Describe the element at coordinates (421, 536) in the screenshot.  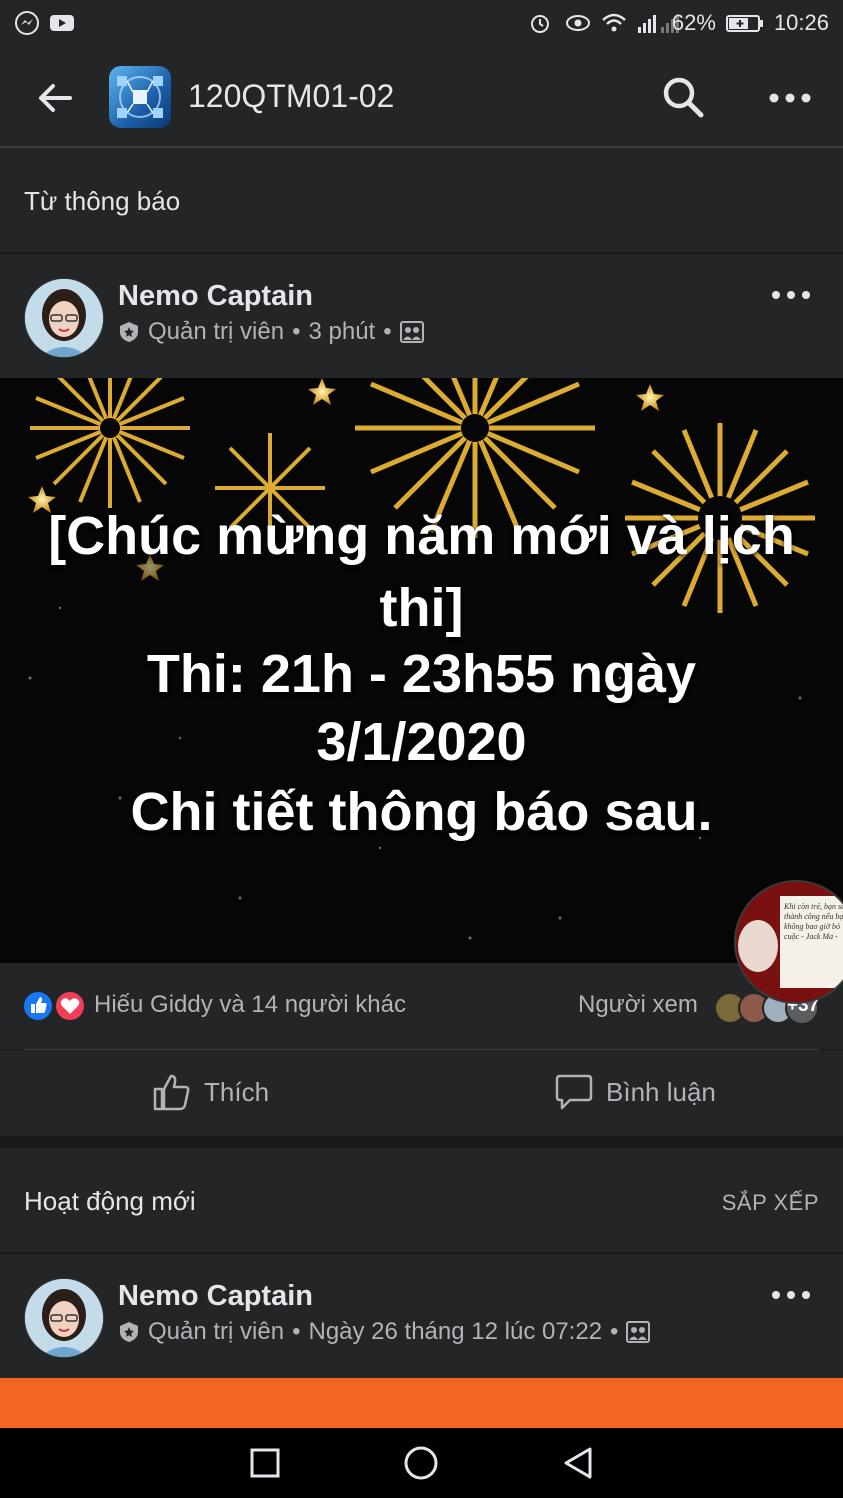
I see `image-text-line: [Chúc mừng năm mới và lịch` at that location.